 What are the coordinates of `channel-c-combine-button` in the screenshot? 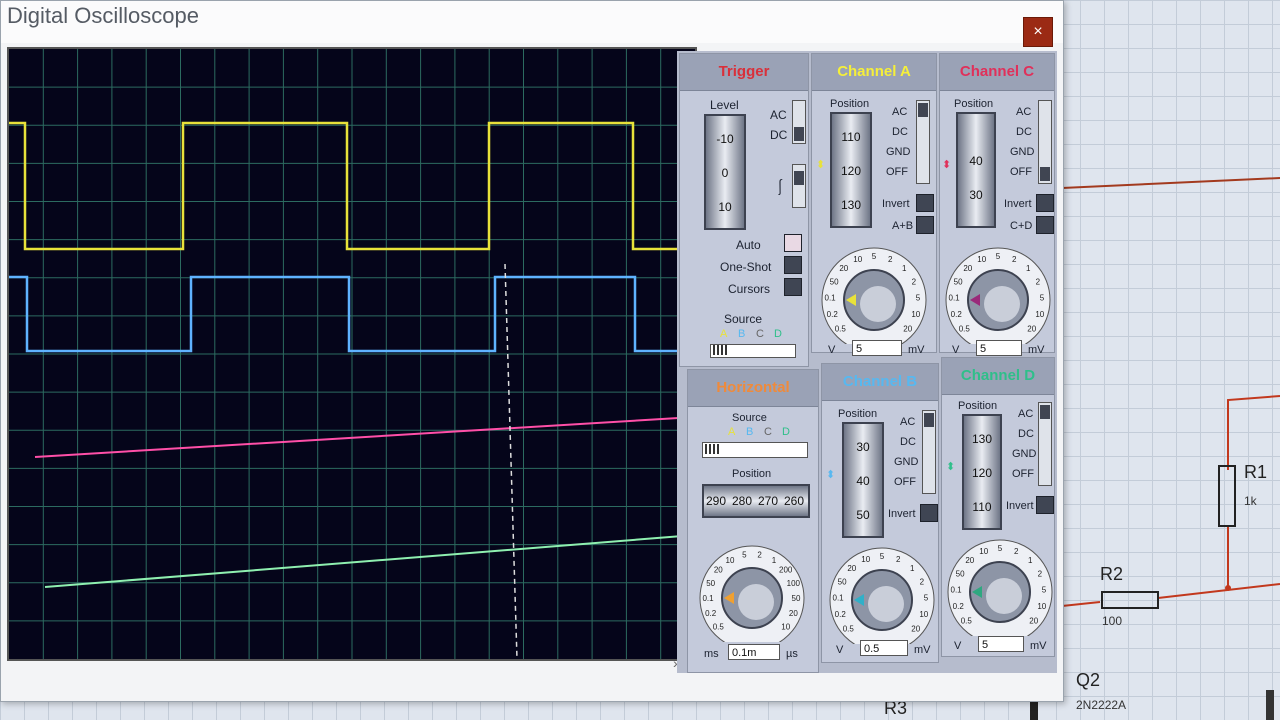 It's located at (1045, 225).